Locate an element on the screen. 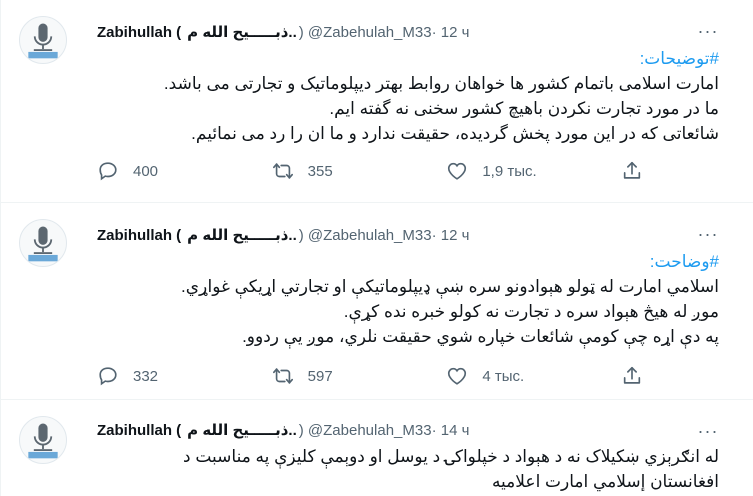  tweet-actions: 400 355 1,9 тыс. is located at coordinates (377, 171).